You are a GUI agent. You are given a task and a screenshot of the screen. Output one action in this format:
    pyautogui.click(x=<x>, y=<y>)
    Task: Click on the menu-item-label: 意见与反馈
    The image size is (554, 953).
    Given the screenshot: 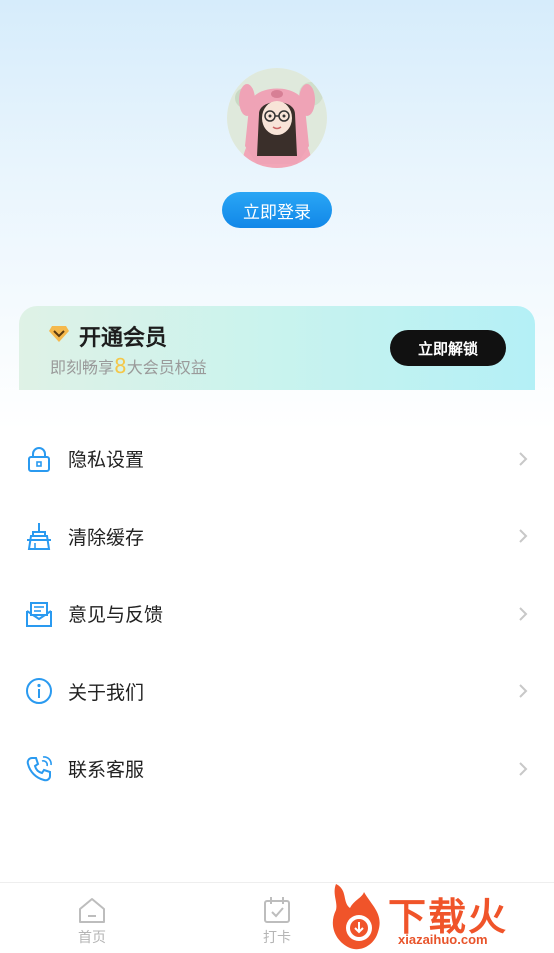 What is the action you would take?
    pyautogui.click(x=116, y=615)
    